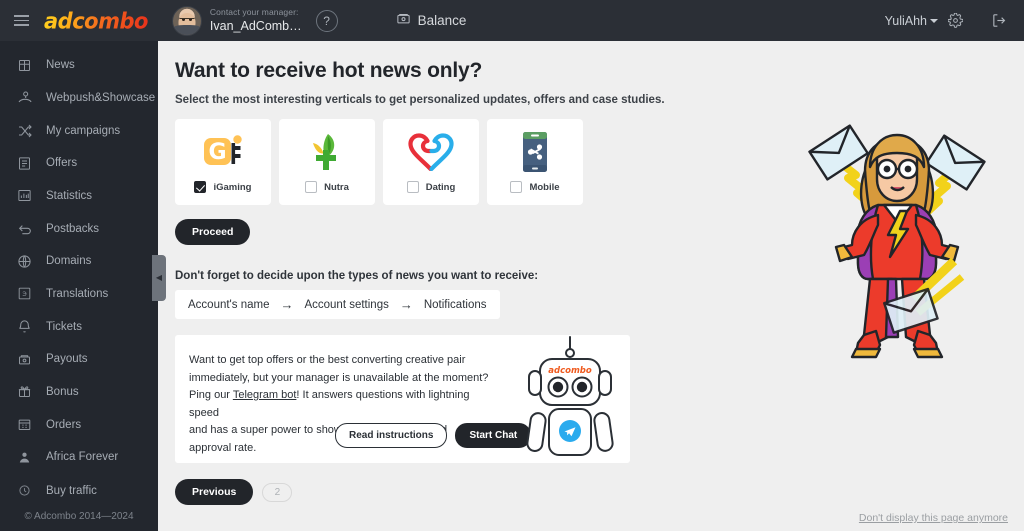 The height and width of the screenshot is (531, 1024). What do you see at coordinates (327, 152) in the screenshot?
I see `nutra-leaf-icon` at bounding box center [327, 152].